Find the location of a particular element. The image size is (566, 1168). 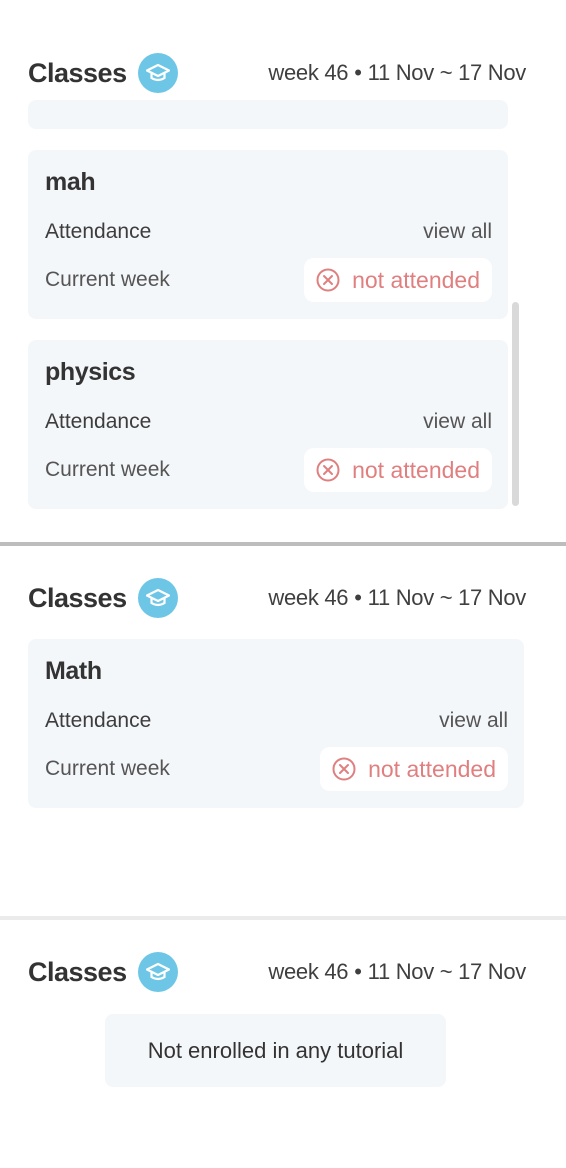

scrollbar is located at coordinates (515, 404).